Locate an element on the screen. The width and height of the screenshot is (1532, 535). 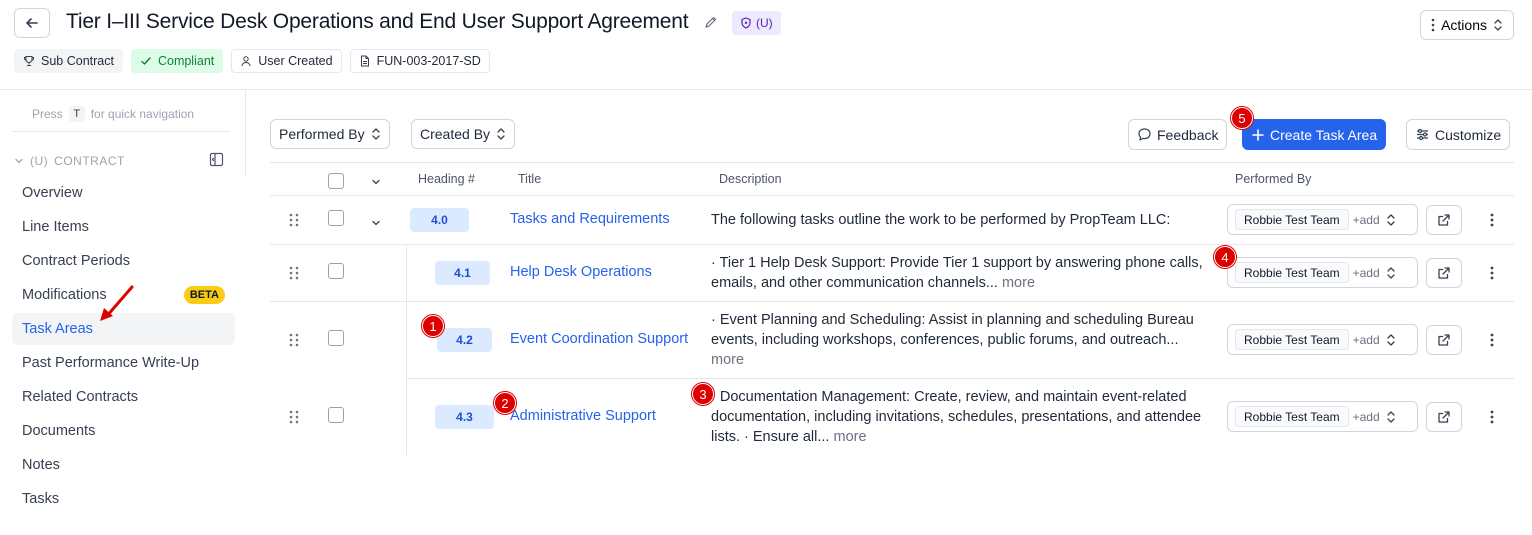
performed-by-filter: Performed By is located at coordinates (330, 134).